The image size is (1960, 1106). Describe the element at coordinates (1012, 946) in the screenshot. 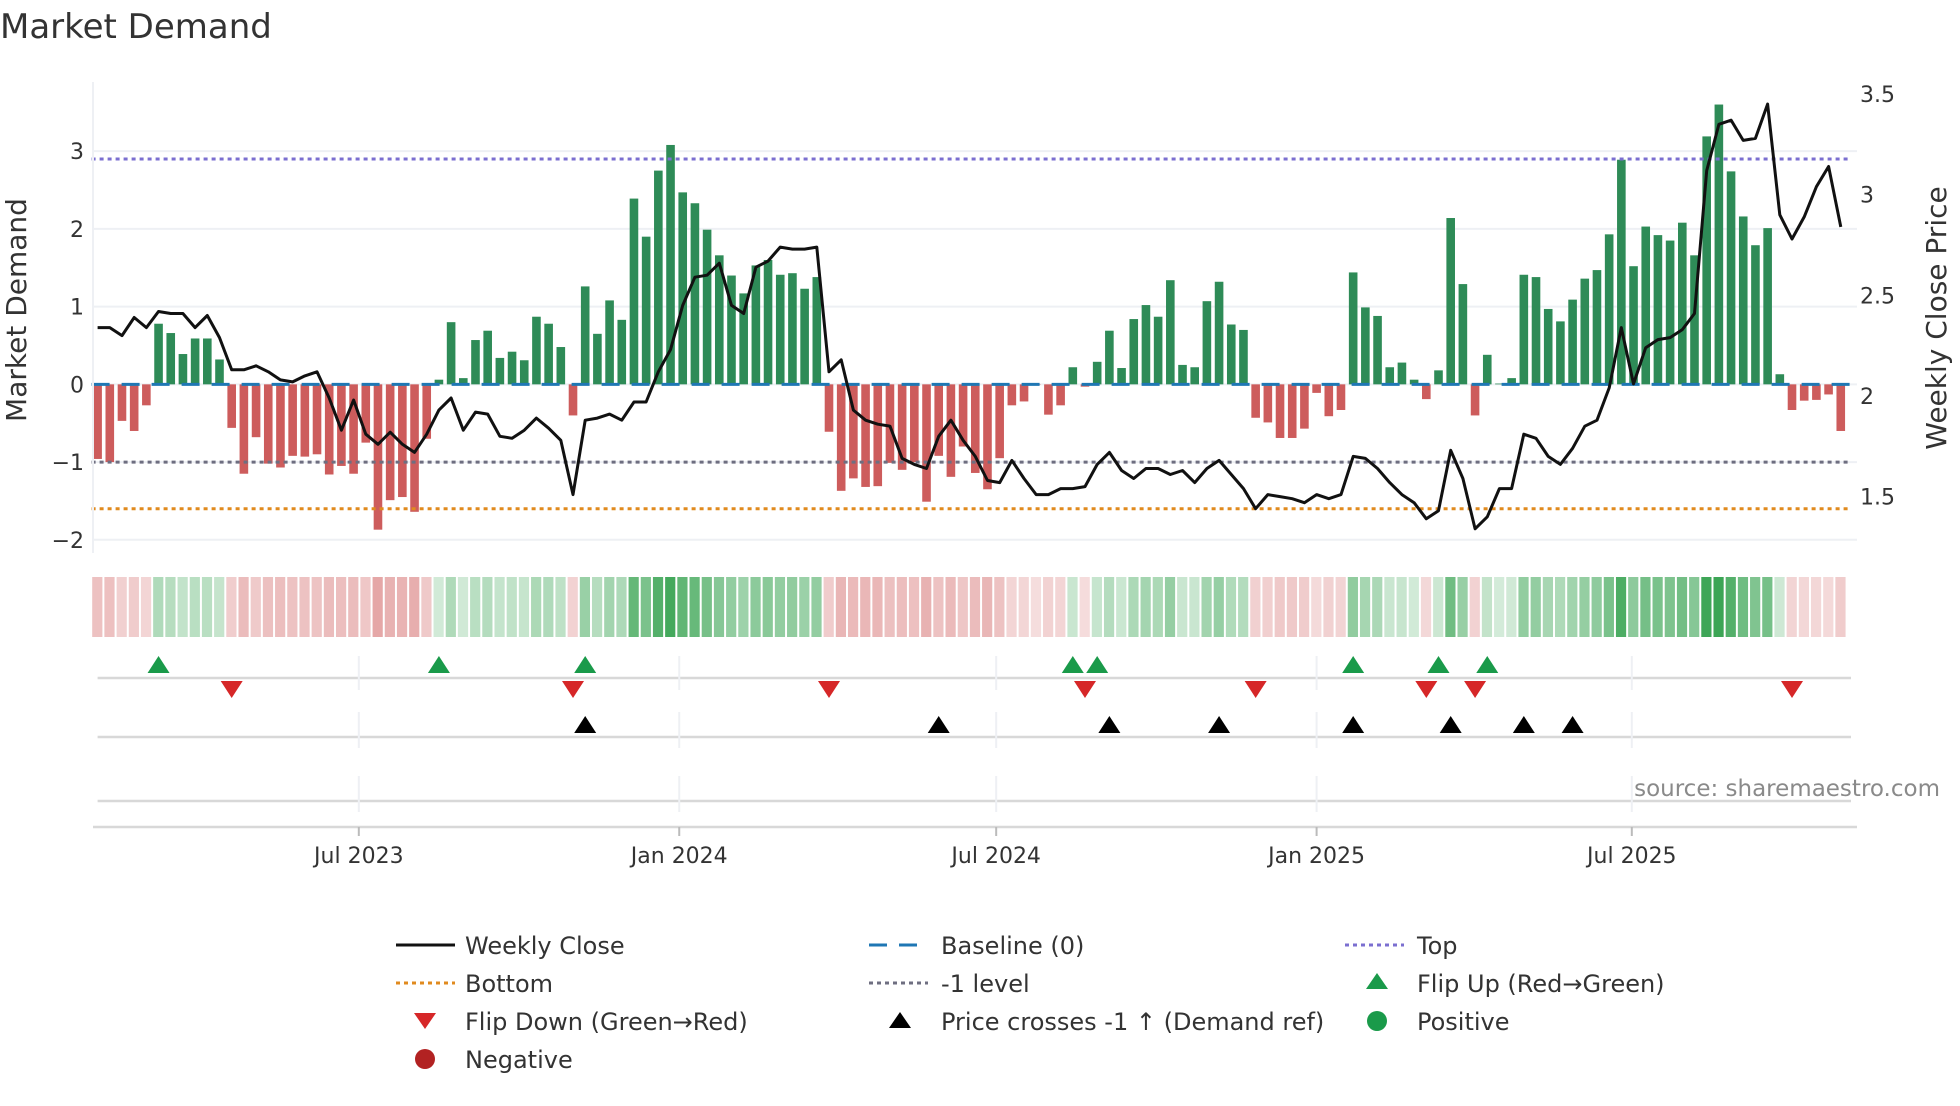

I see `legend-baseline: Baseline (0)` at that location.